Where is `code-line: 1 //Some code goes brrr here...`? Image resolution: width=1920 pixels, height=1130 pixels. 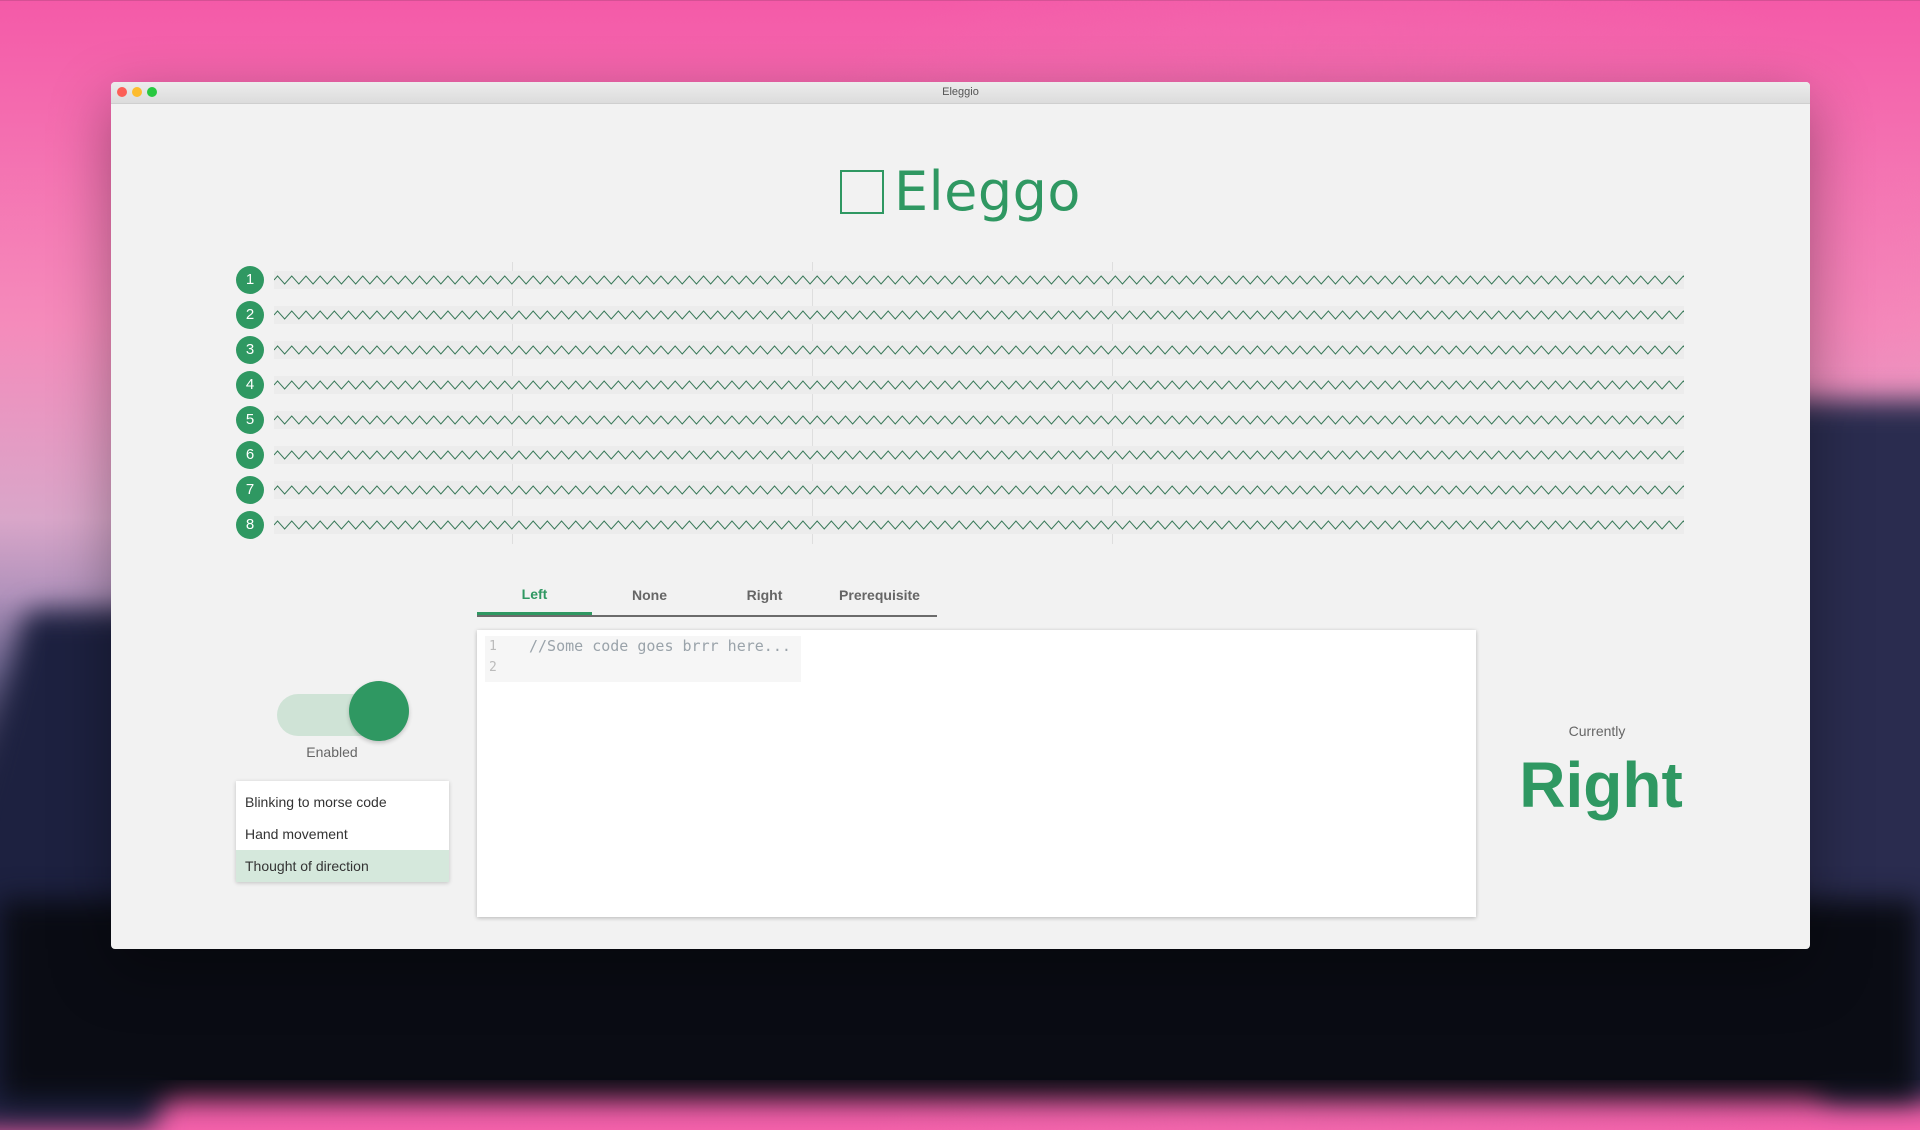 code-line: 1 //Some code goes brrr here... is located at coordinates (643, 646).